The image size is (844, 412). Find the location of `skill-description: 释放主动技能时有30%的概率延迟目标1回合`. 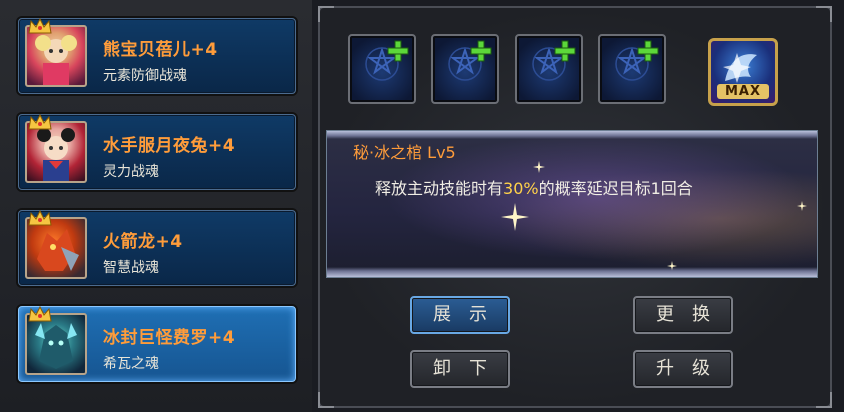

skill-description: 释放主动技能时有30%的概率延迟目标1回合 is located at coordinates (534, 187).